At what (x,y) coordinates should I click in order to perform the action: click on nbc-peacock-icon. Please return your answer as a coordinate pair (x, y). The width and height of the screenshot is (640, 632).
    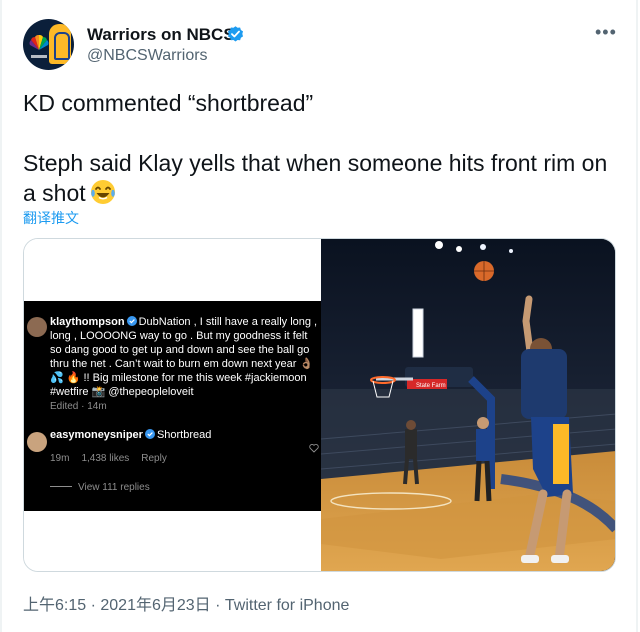
    Looking at the image, I should click on (39, 42).